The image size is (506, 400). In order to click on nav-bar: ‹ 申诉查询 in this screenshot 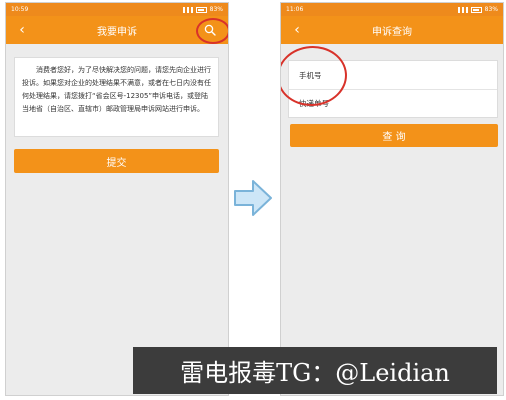, I will do `click(392, 30)`.